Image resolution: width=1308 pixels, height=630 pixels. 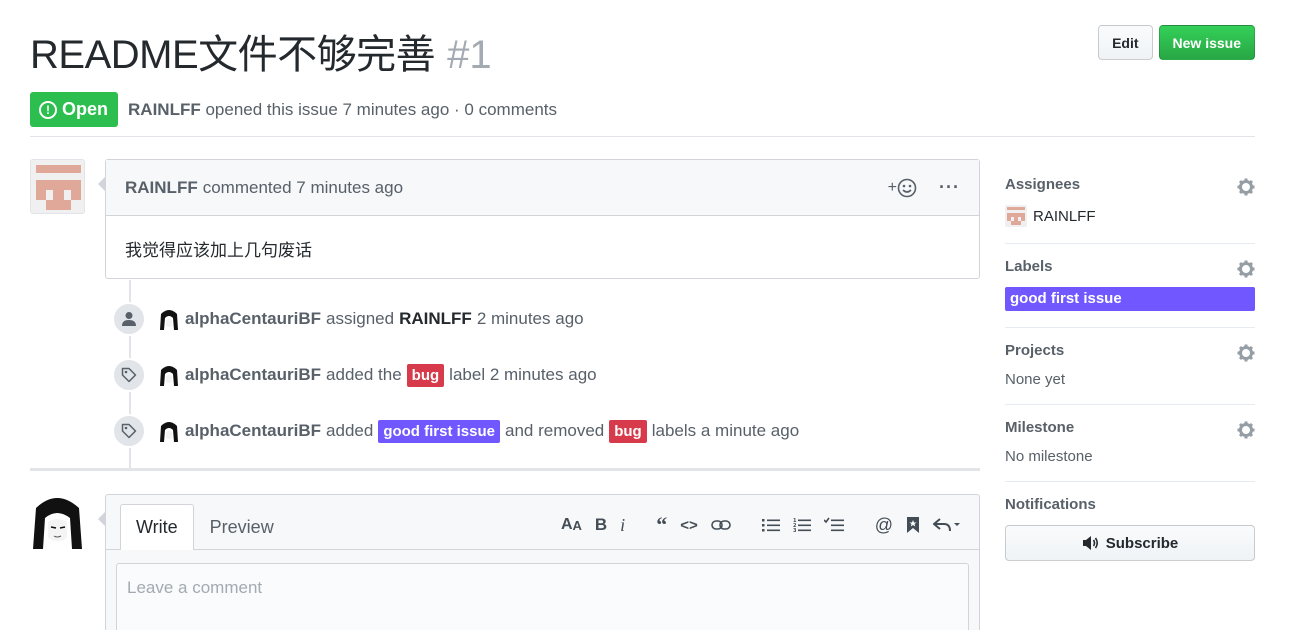 I want to click on link-icon, so click(x=720, y=525).